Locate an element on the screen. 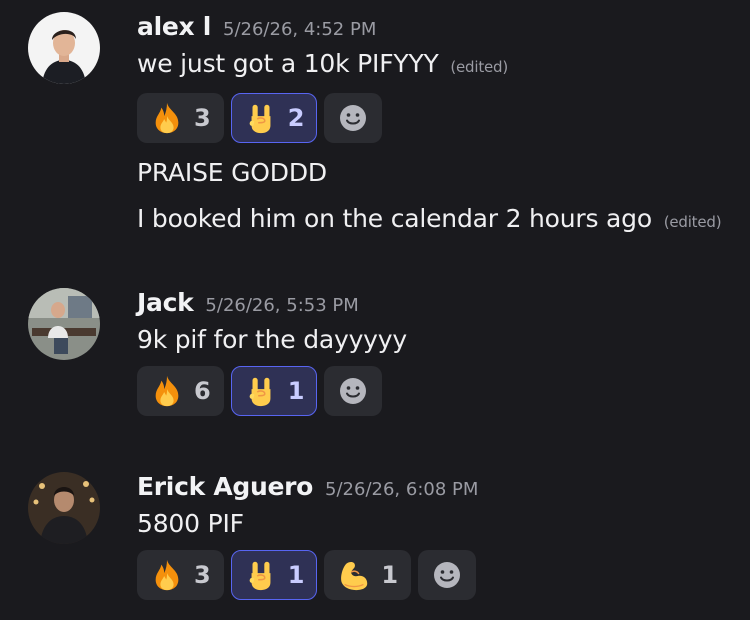  reaction-count: 2 is located at coordinates (296, 118).